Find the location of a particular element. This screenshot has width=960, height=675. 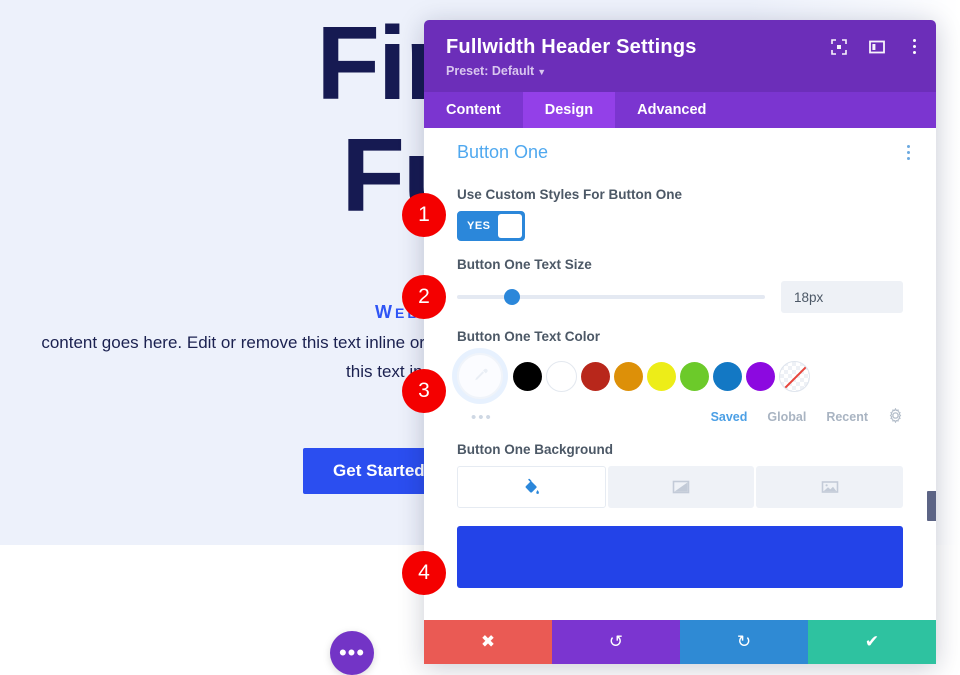

swatch-blue is located at coordinates (727, 376).